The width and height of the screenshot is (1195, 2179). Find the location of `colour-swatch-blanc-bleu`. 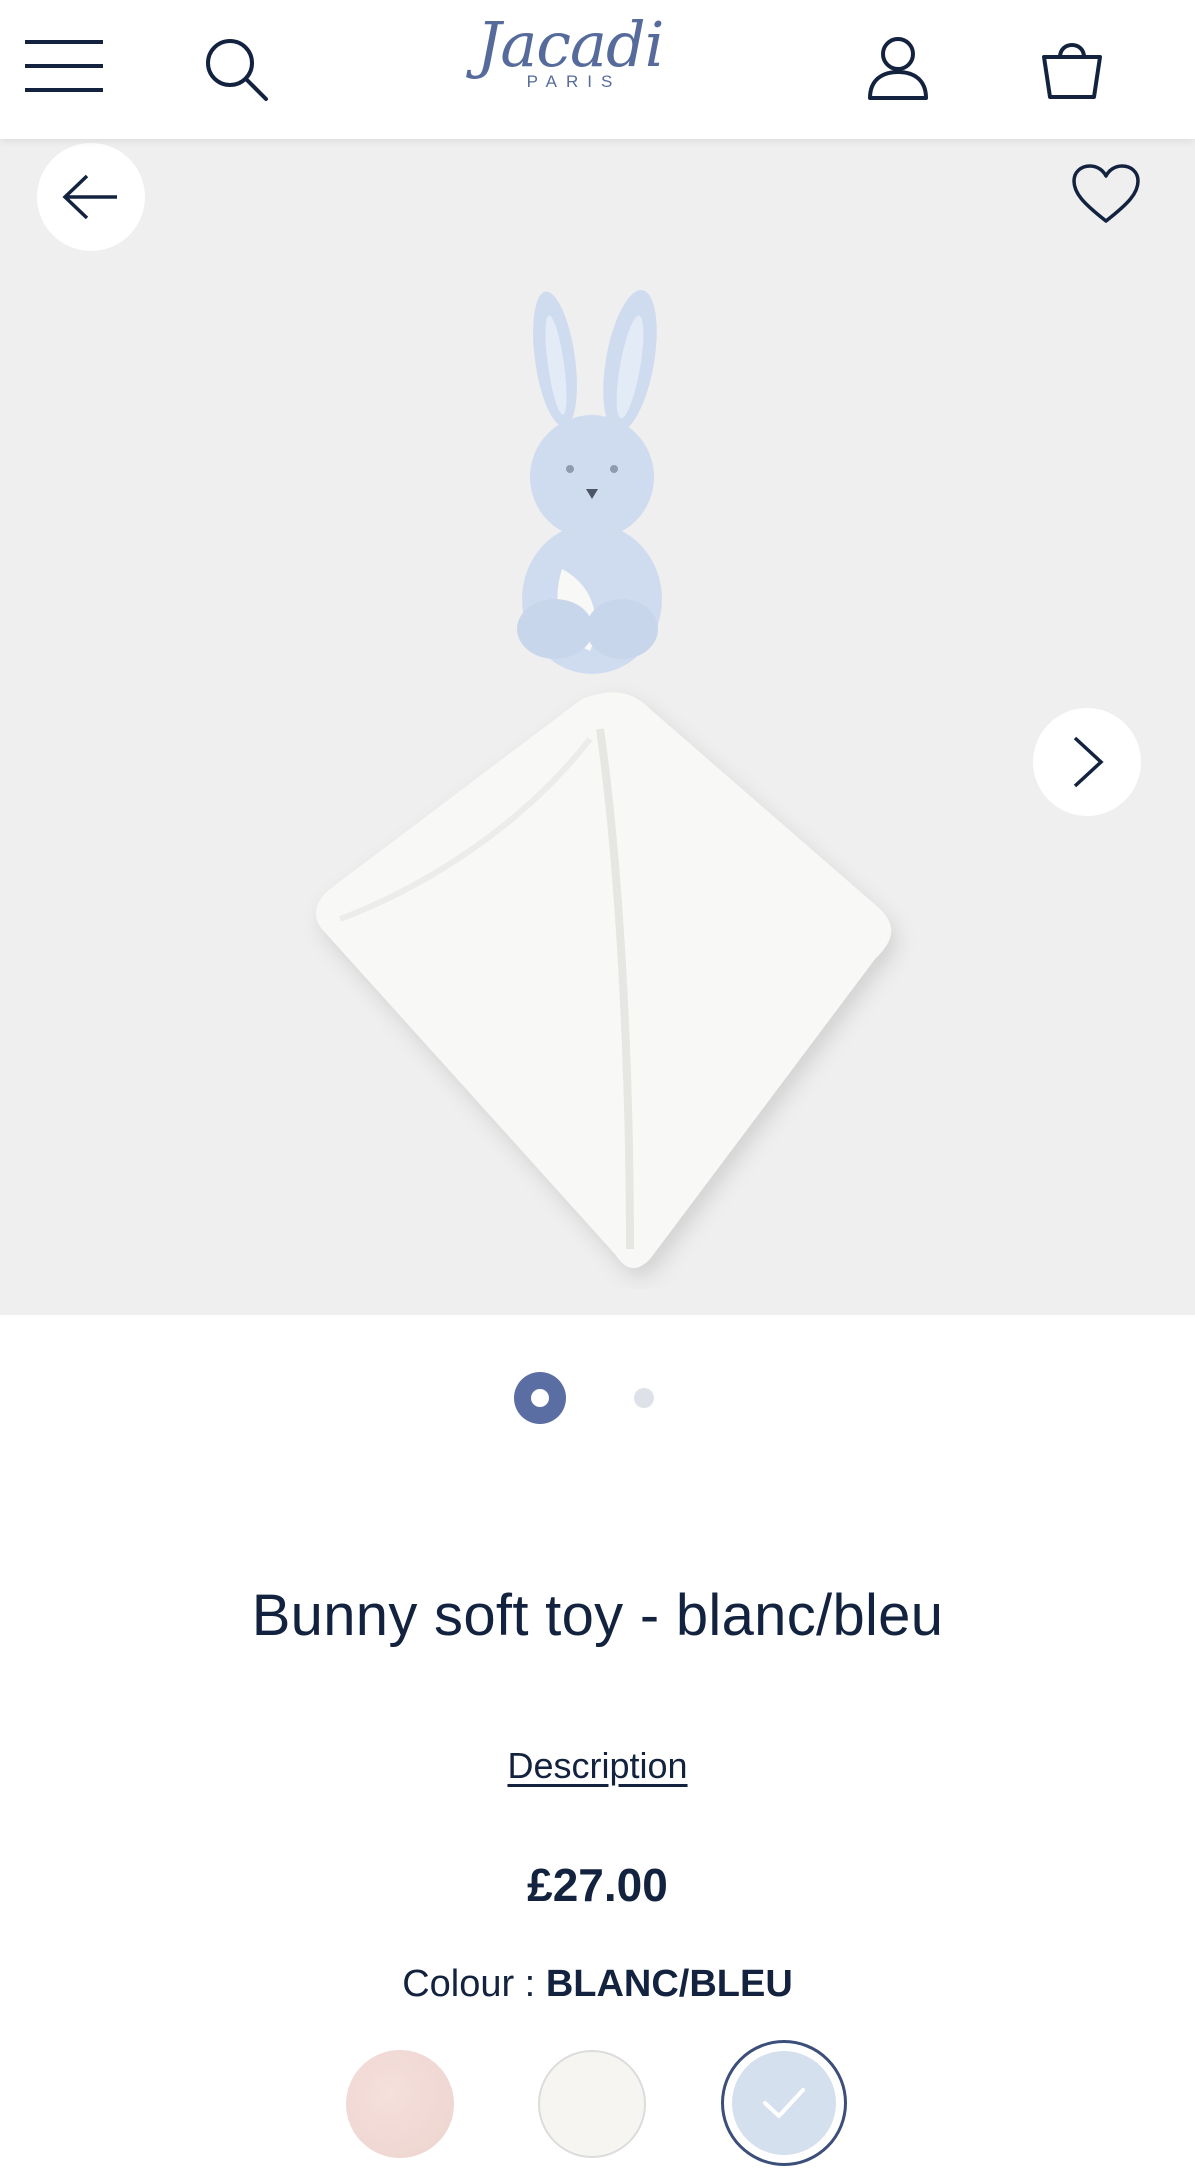

colour-swatch-blanc-bleu is located at coordinates (784, 2103).